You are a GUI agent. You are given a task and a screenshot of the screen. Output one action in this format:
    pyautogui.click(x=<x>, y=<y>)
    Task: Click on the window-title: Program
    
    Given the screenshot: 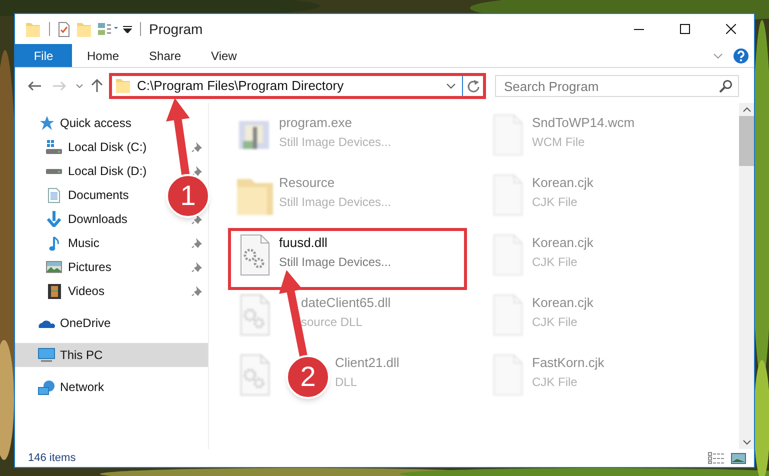 What is the action you would take?
    pyautogui.click(x=176, y=29)
    